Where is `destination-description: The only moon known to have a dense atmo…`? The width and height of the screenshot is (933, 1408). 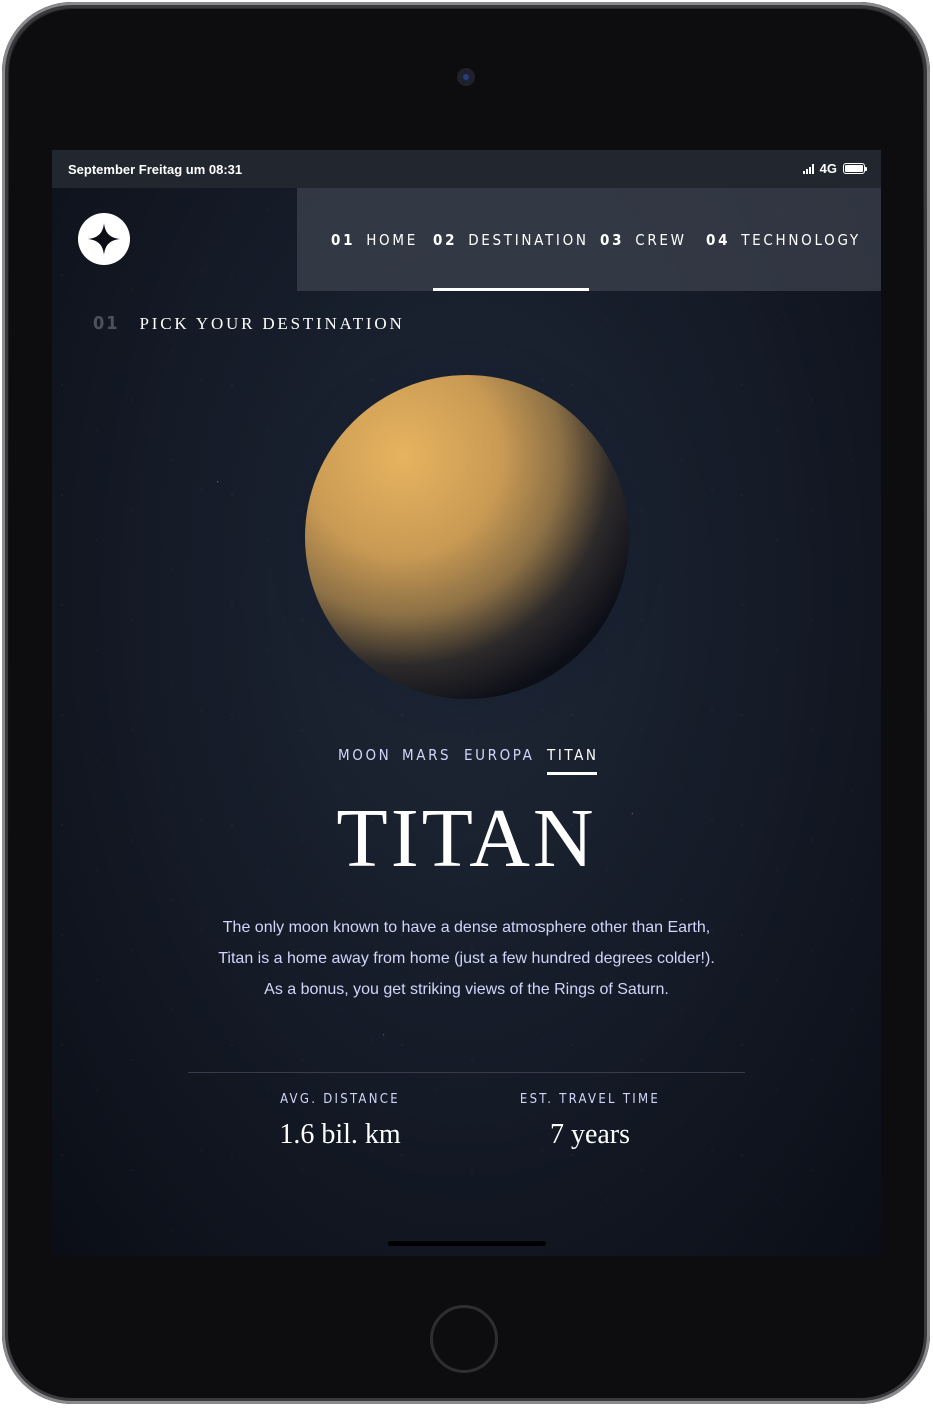
destination-description: The only moon known to have a dense atmo… is located at coordinates (466, 958).